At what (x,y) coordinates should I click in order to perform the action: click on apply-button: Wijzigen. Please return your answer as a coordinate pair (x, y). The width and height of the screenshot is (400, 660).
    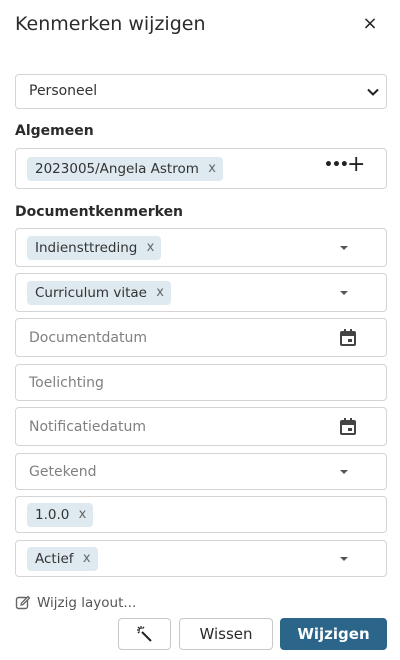
    Looking at the image, I should click on (333, 634).